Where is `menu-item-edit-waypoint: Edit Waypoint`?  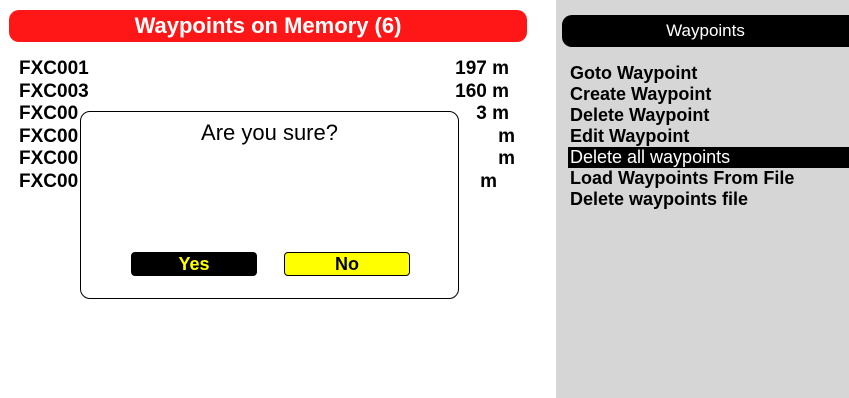
menu-item-edit-waypoint: Edit Waypoint is located at coordinates (708, 136).